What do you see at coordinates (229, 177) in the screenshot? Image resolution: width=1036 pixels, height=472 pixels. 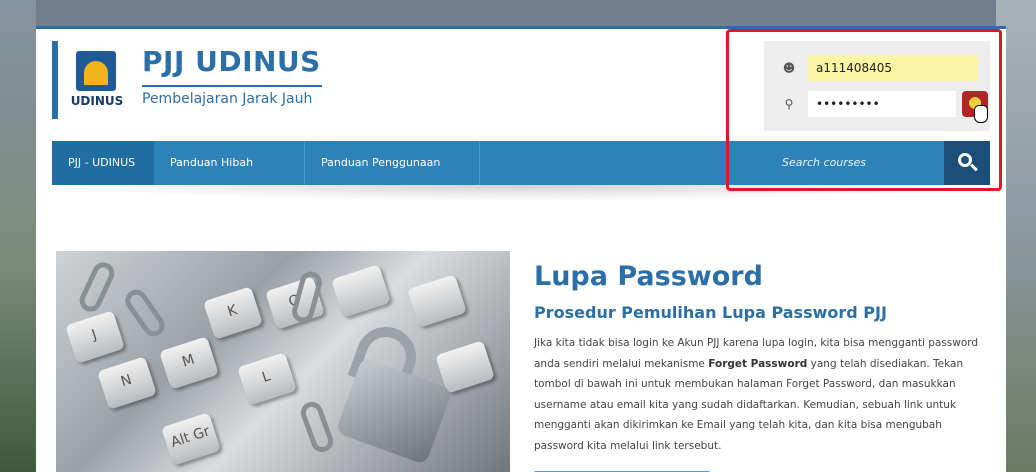 I see `nav-item-panduan-hibah: Panduan Hibah PDITT` at bounding box center [229, 177].